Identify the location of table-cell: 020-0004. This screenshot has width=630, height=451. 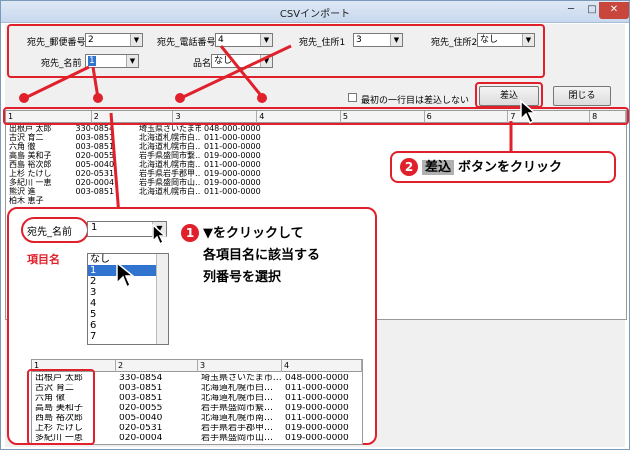
(95, 182).